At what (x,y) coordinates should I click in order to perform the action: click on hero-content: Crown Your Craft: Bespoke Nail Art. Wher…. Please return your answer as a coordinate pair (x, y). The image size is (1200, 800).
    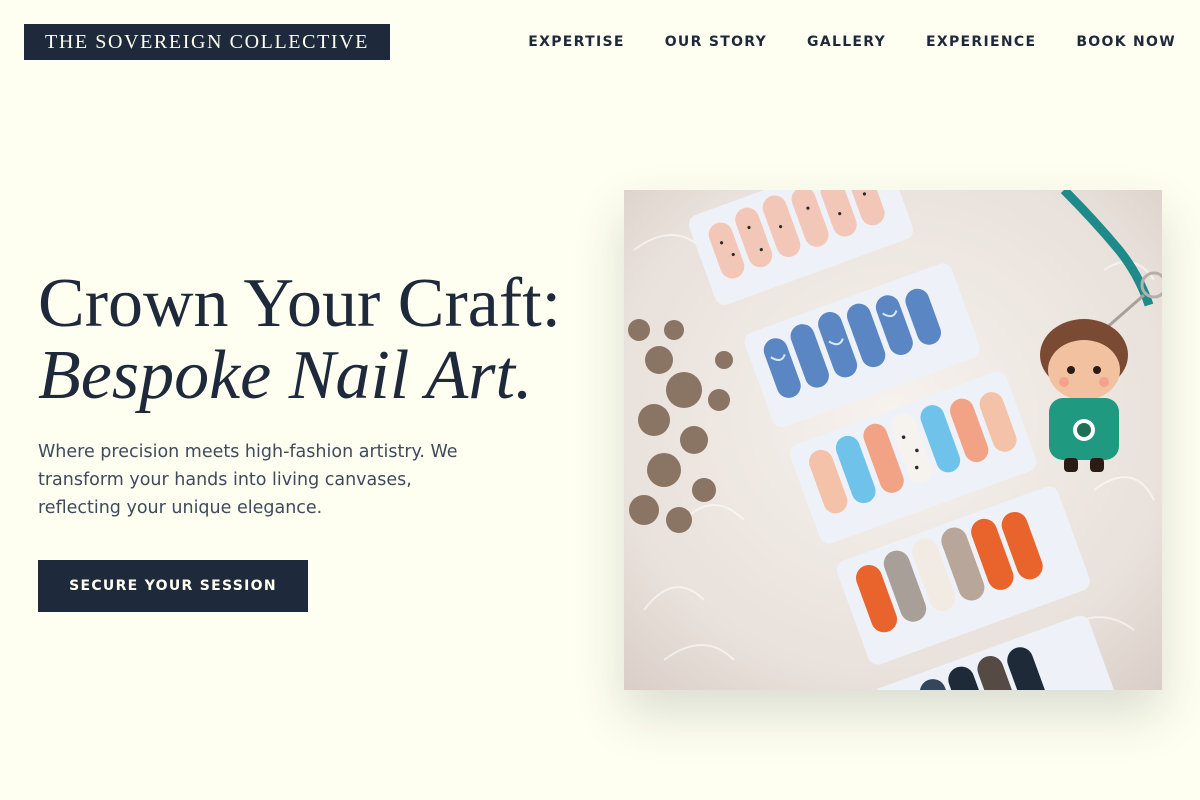
    Looking at the image, I should click on (318, 395).